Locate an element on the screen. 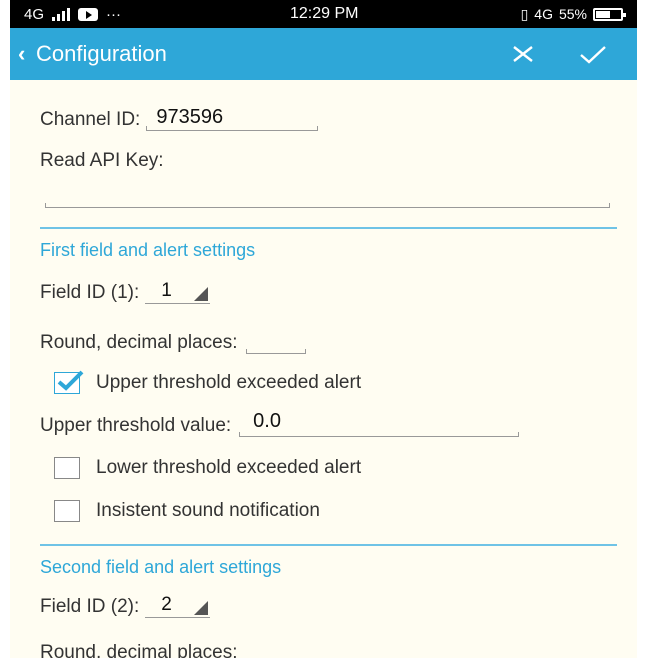 The width and height of the screenshot is (647, 658). field-id-1-row: Field ID (1): 1 is located at coordinates (125, 292).